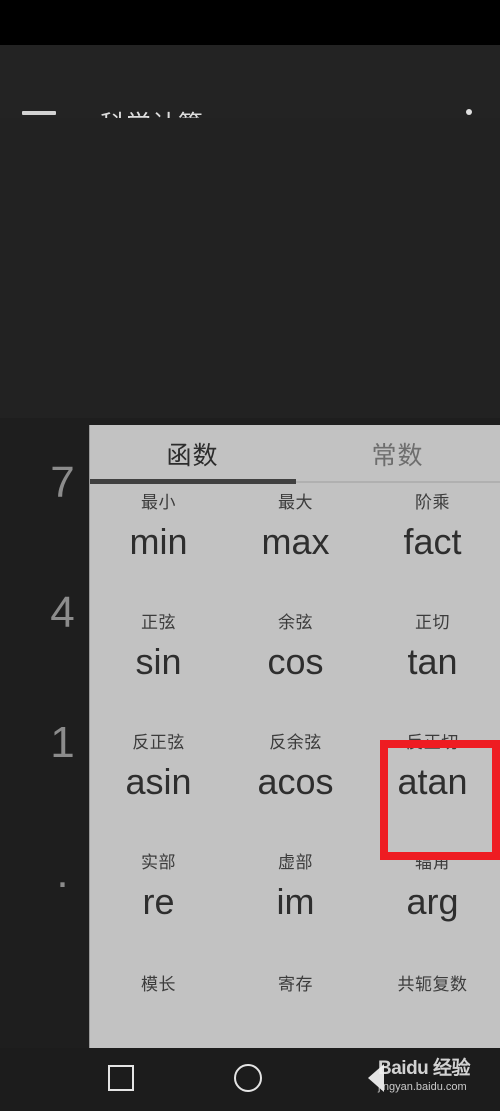 The image size is (500, 1111). I want to click on function-cell-atan: 反正切 atan, so click(432, 784).